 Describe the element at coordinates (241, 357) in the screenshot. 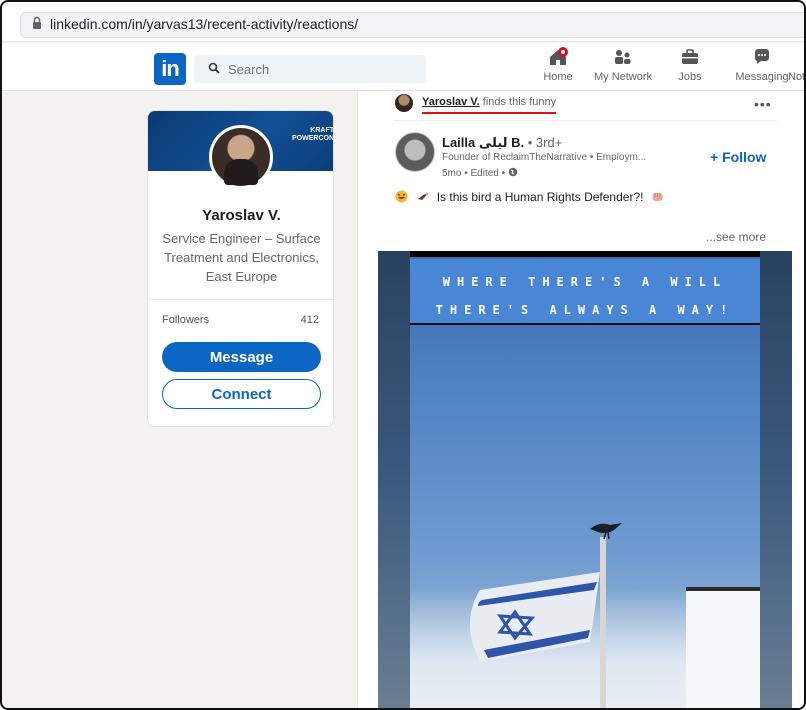

I see `message-button: Message` at that location.